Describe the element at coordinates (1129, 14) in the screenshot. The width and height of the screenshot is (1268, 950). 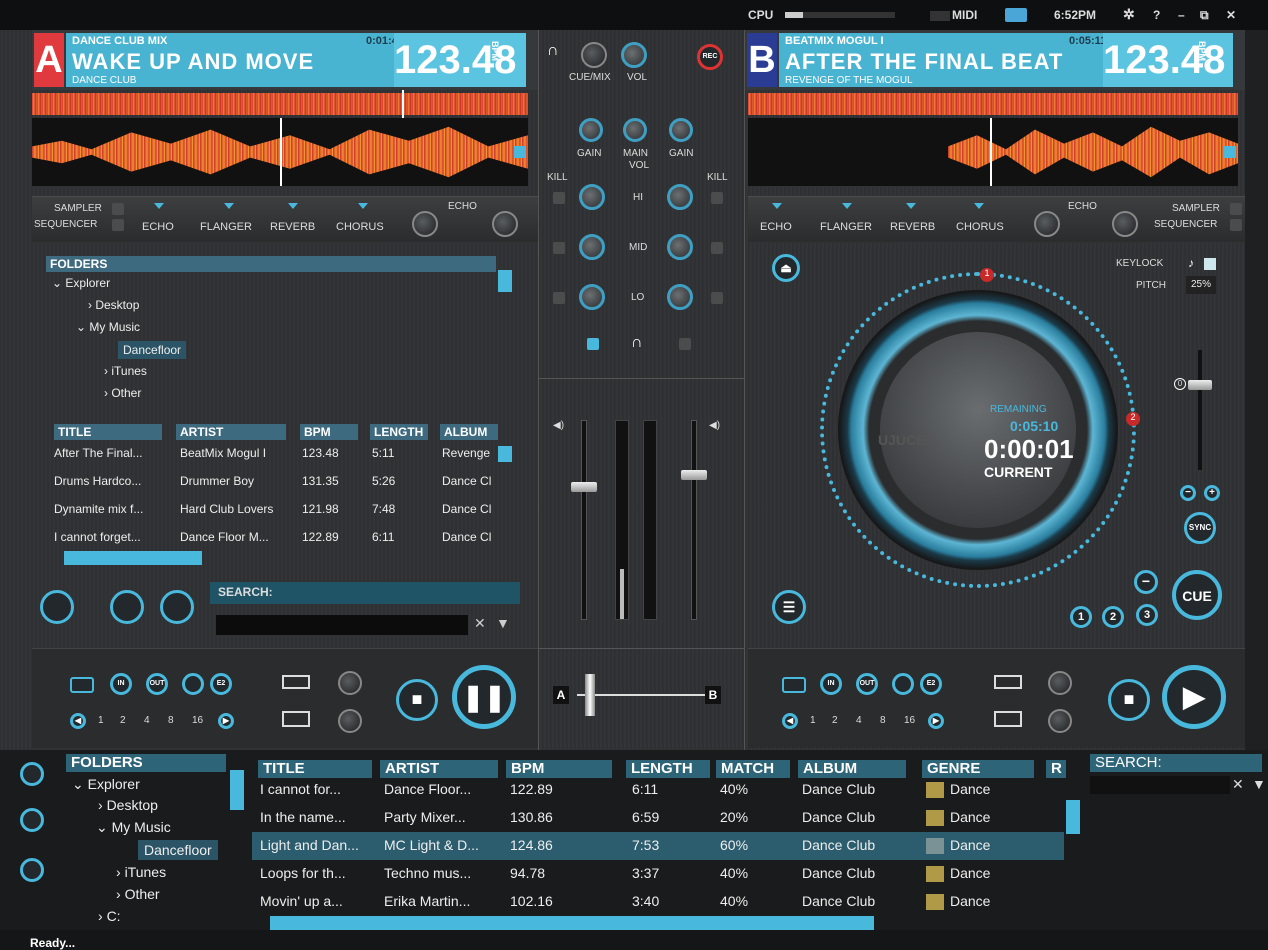
I see `settings-gear-icon: ✲` at that location.